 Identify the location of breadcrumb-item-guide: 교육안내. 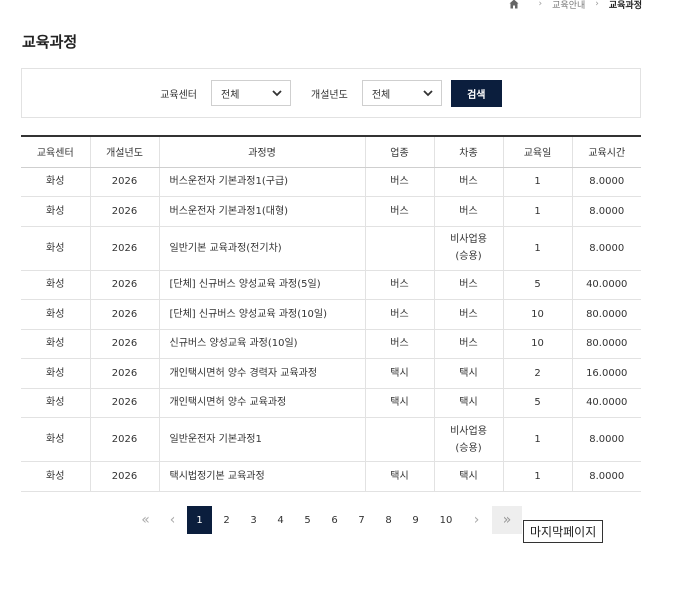
(568, 5).